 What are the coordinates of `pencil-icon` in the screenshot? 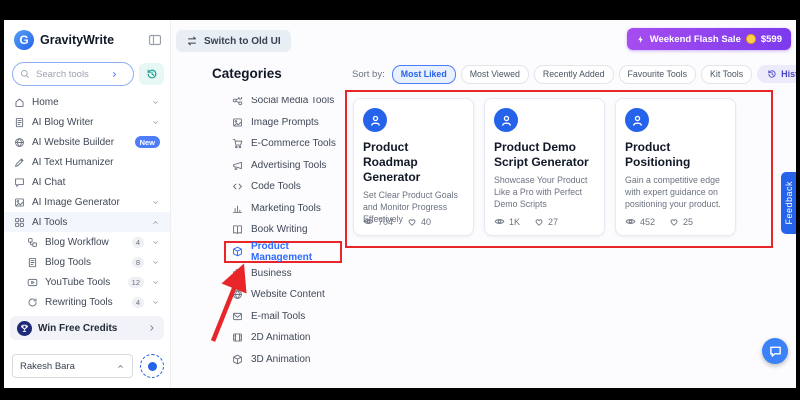 It's located at (19, 162).